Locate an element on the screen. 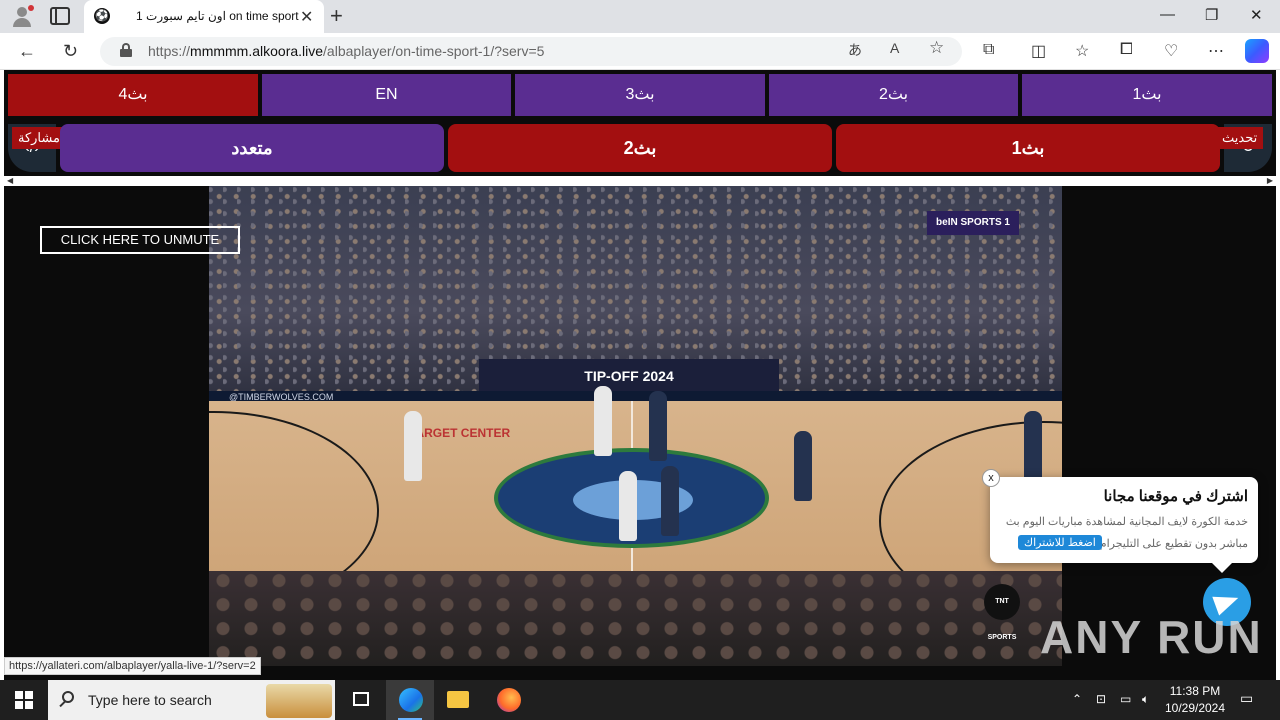 This screenshot has height=720, width=1280. stream-2-button: بث2 is located at coordinates (640, 148).